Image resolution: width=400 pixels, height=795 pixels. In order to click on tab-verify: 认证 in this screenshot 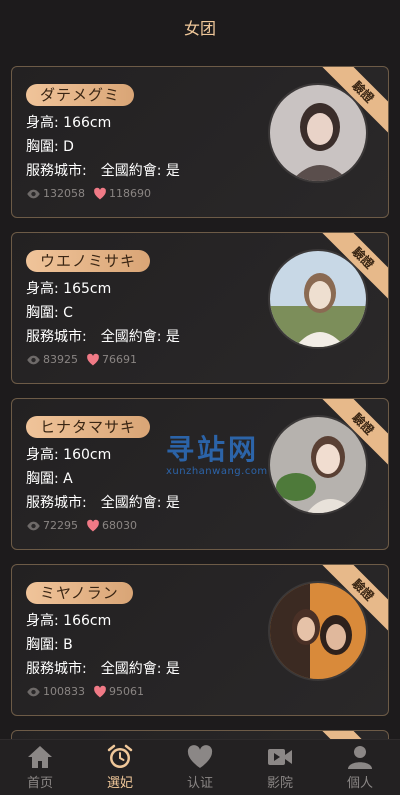, I will do `click(200, 767)`.